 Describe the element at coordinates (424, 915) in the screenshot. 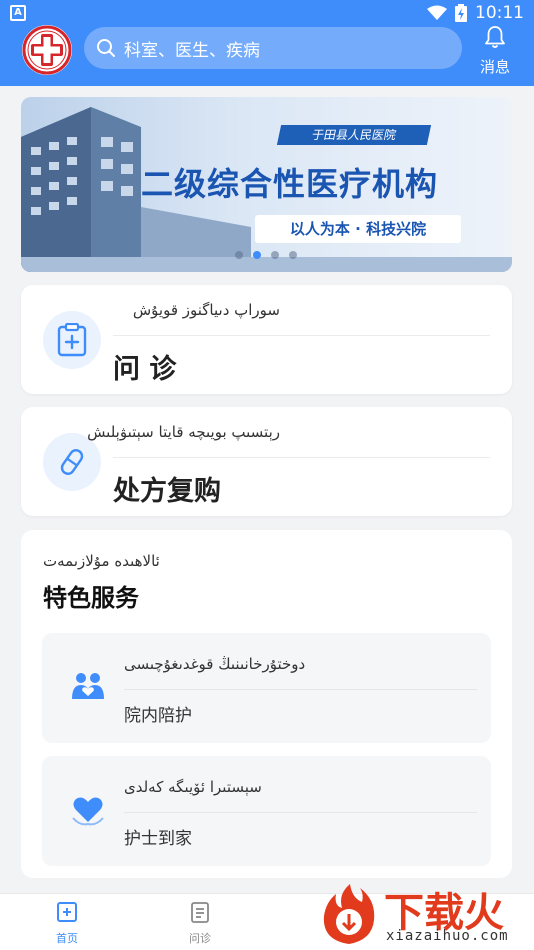

I see `site-watermark: 下载火 xiazaihuo.com` at that location.